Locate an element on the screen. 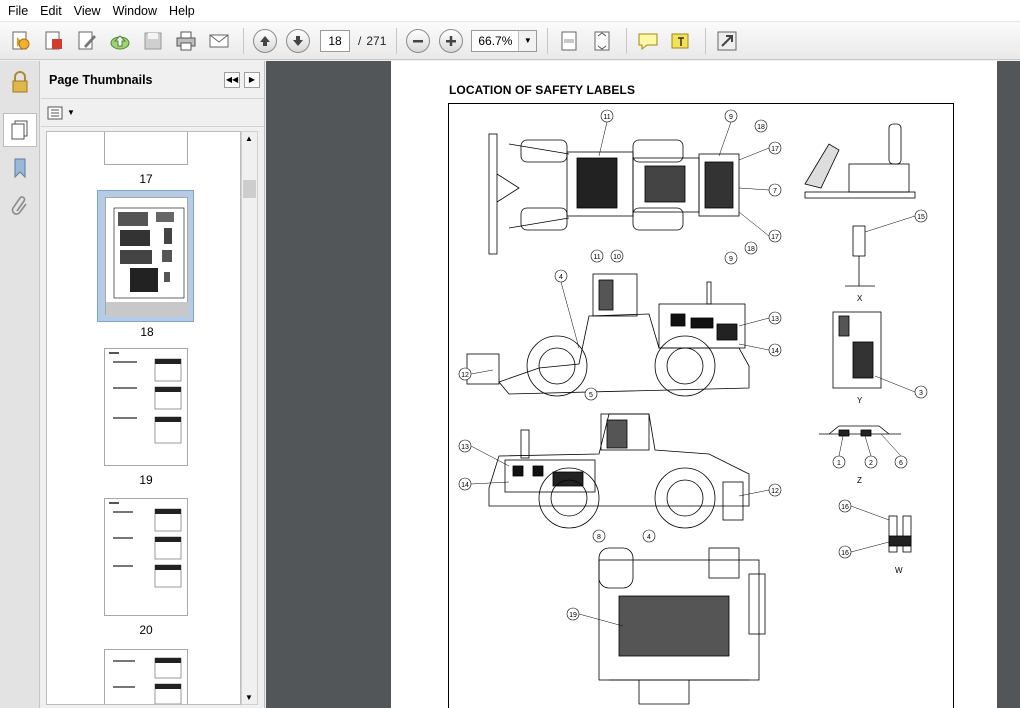 The image size is (1020, 708). fullscreen-icon is located at coordinates (727, 40).